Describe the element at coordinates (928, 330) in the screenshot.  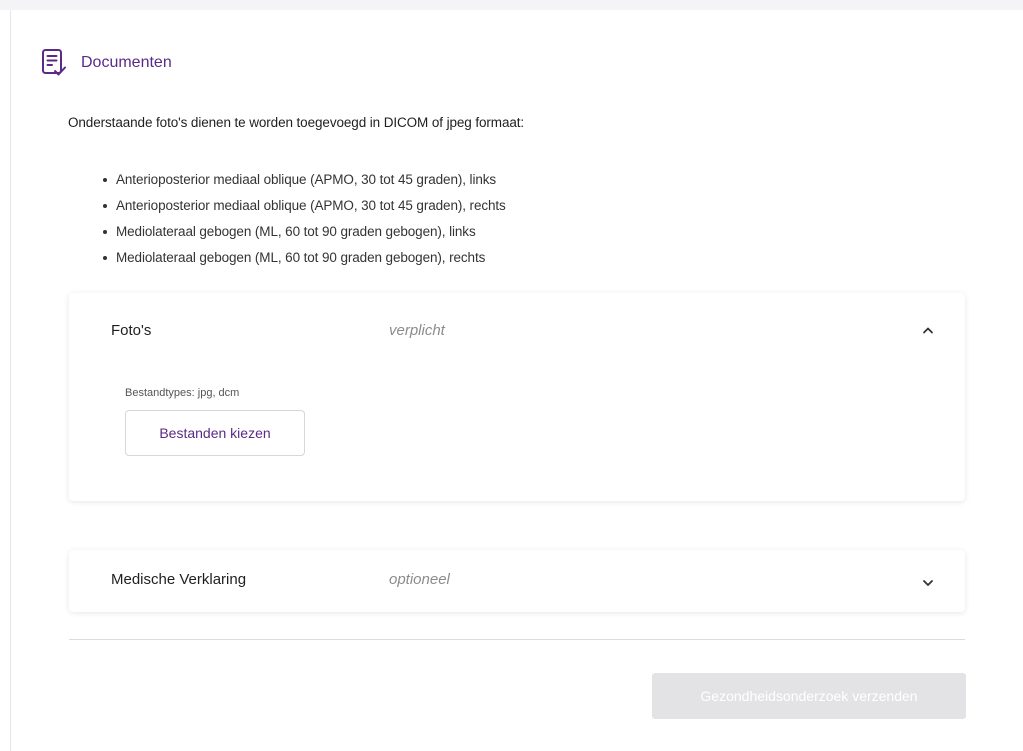
I see `chevron-up-icon` at that location.